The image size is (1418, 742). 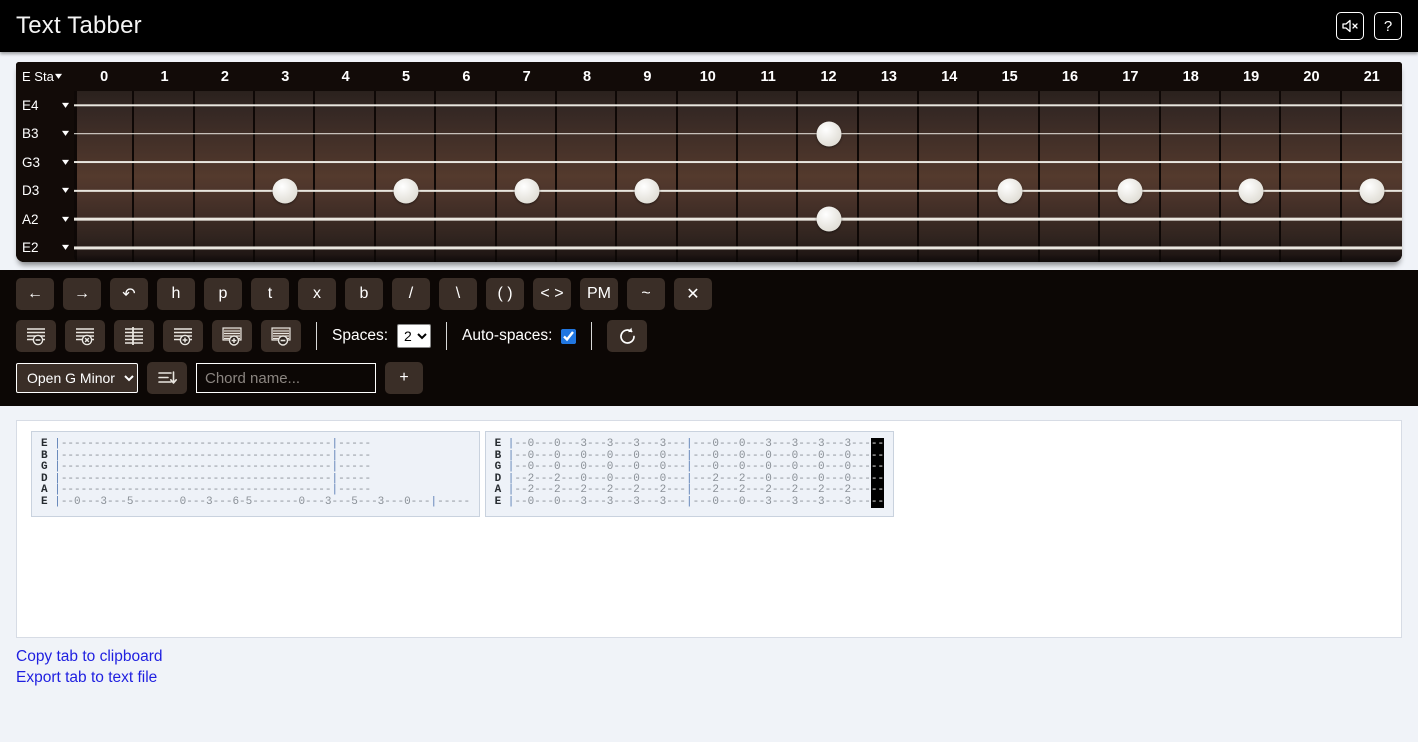 I want to click on question-mark-icon: ?, so click(x=1388, y=26).